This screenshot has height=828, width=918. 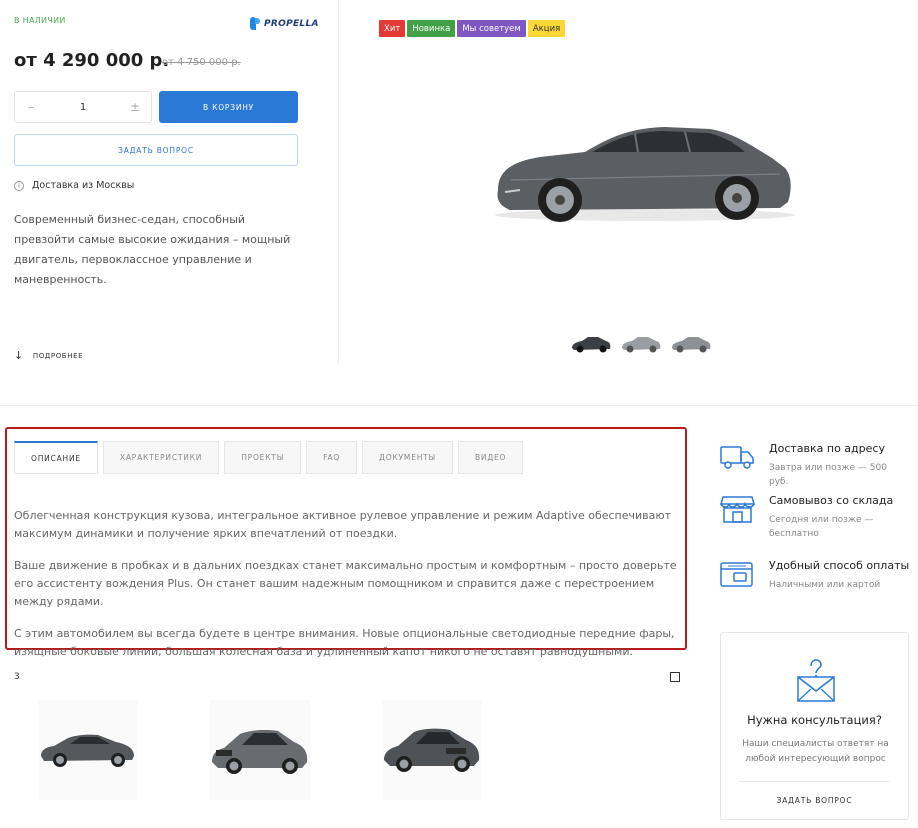 What do you see at coordinates (737, 509) in the screenshot?
I see `store-icon` at bounding box center [737, 509].